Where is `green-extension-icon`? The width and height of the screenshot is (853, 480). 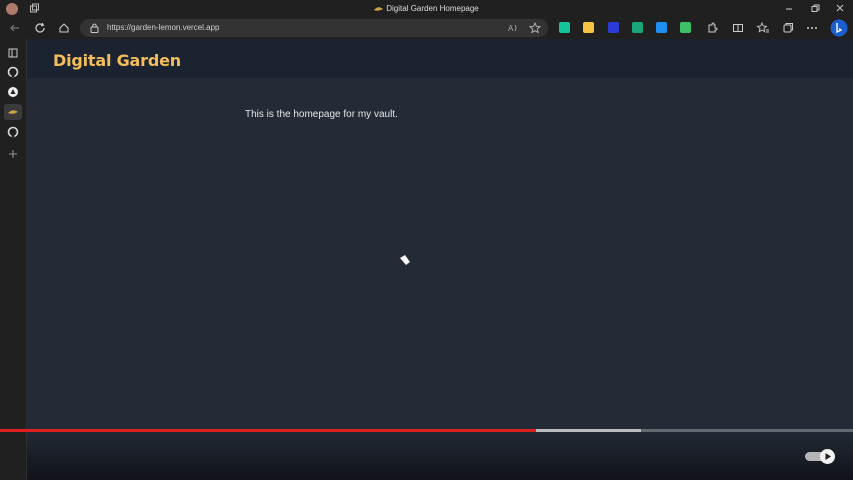 green-extension-icon is located at coordinates (685, 27).